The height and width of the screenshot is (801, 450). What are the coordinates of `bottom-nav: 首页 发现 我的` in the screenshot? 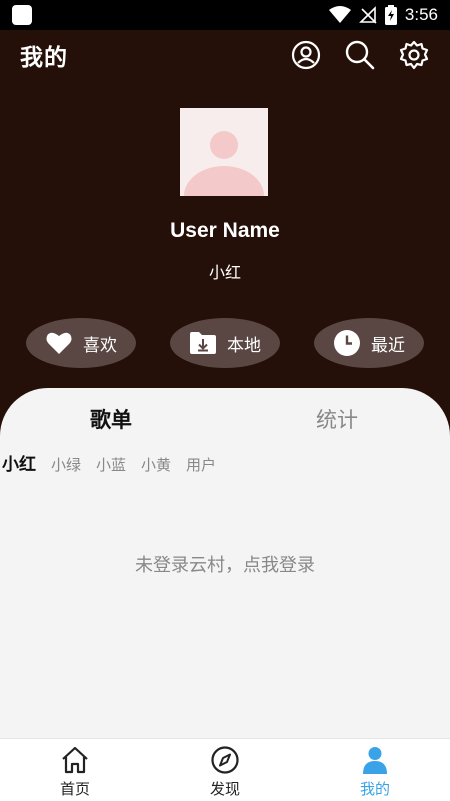 It's located at (225, 769).